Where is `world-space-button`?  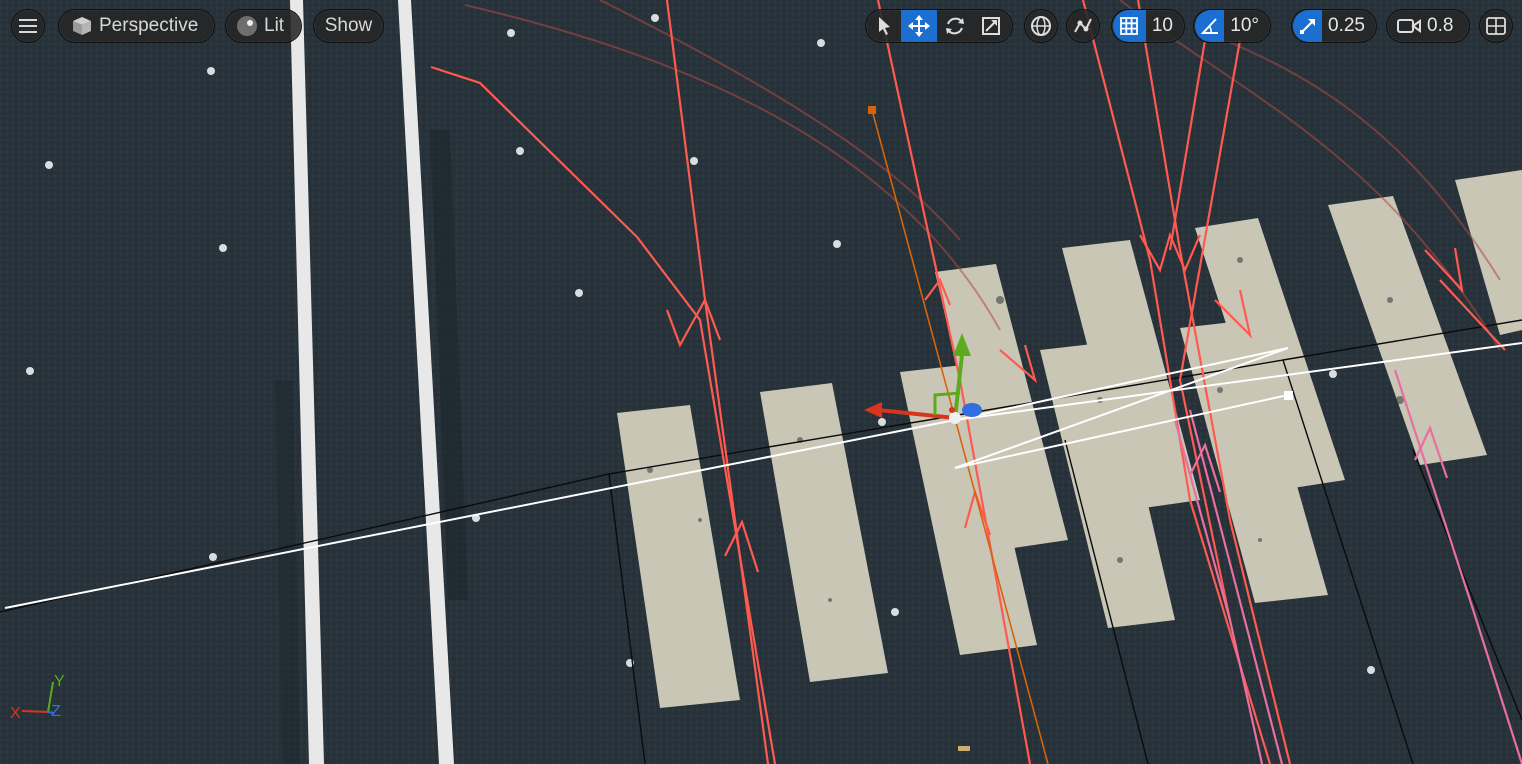
world-space-button is located at coordinates (1041, 26).